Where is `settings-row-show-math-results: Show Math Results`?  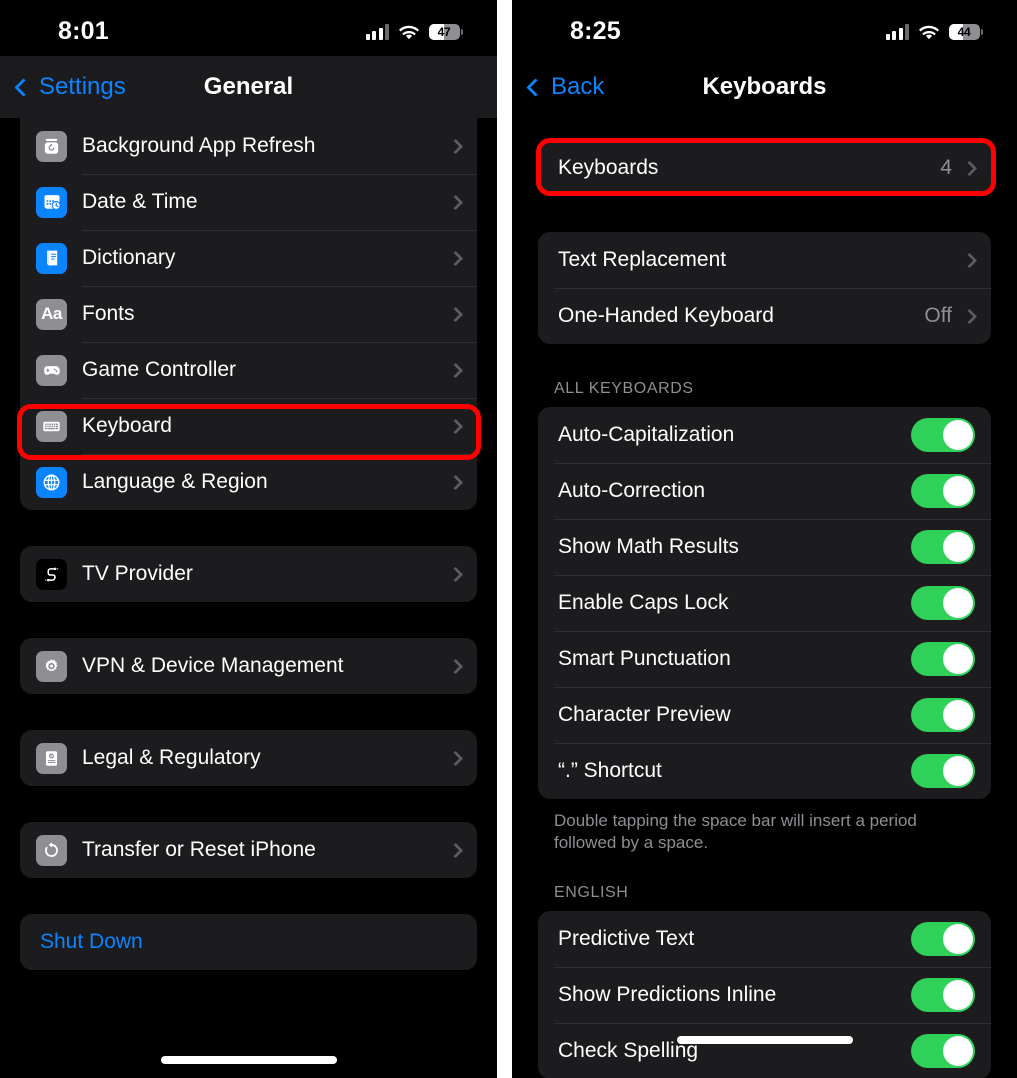
settings-row-show-math-results: Show Math Results is located at coordinates (764, 547).